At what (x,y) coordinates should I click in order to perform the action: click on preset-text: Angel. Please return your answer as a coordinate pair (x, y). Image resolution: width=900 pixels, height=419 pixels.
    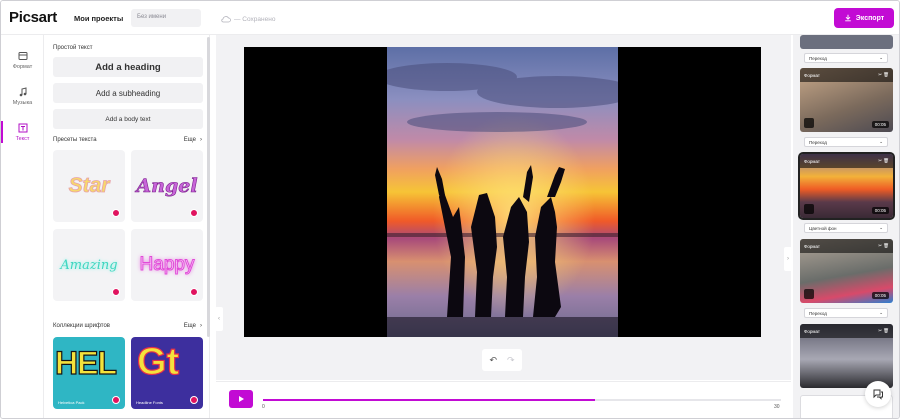
    Looking at the image, I should click on (167, 186).